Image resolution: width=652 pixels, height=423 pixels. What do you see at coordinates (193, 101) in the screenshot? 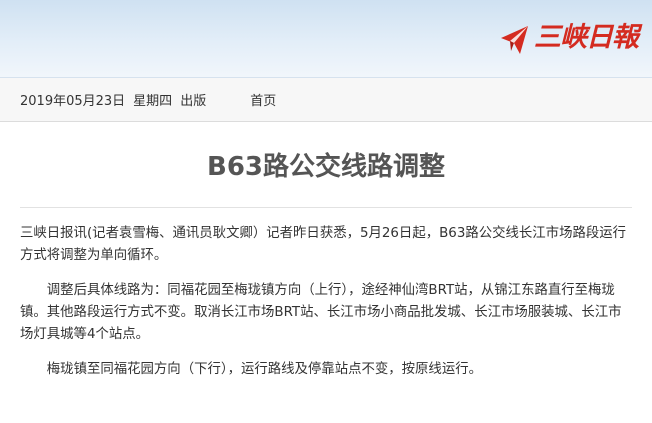
I see `edition-label: 出版` at bounding box center [193, 101].